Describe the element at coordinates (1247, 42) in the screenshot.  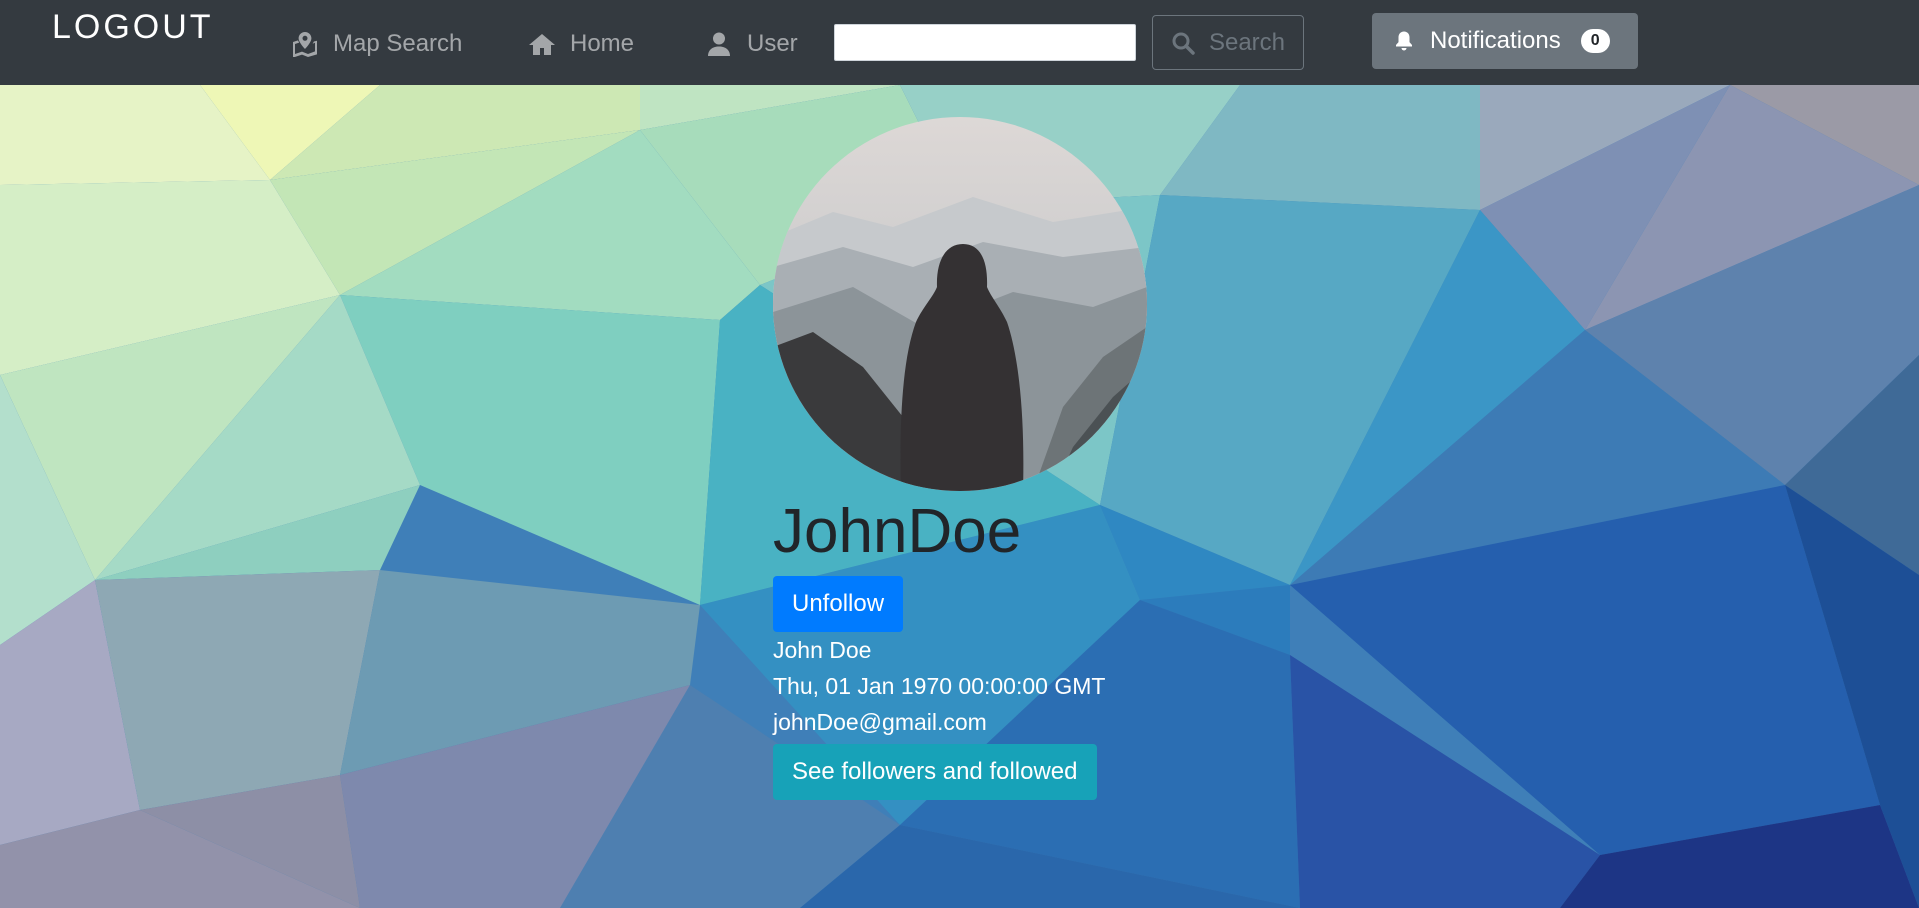
I see `search-button-label: Search` at that location.